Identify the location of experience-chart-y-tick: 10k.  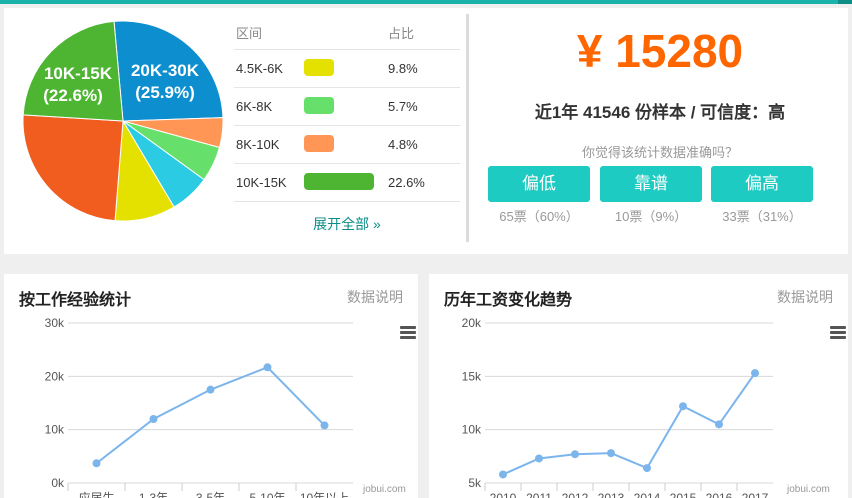
(55, 430).